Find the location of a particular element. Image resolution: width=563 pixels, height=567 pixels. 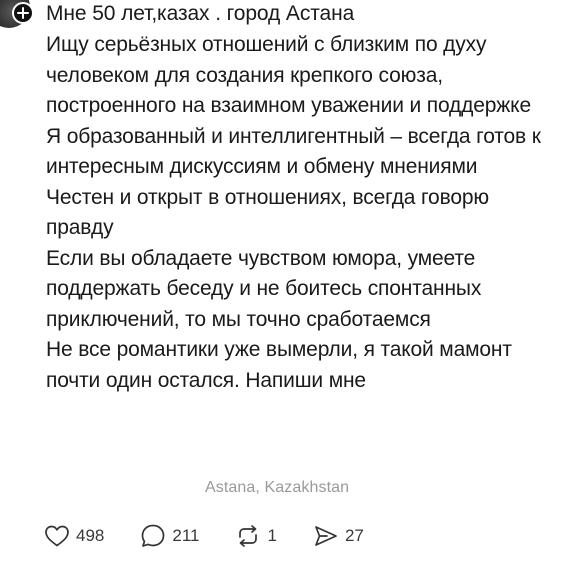

comment-count: 211 is located at coordinates (186, 535).